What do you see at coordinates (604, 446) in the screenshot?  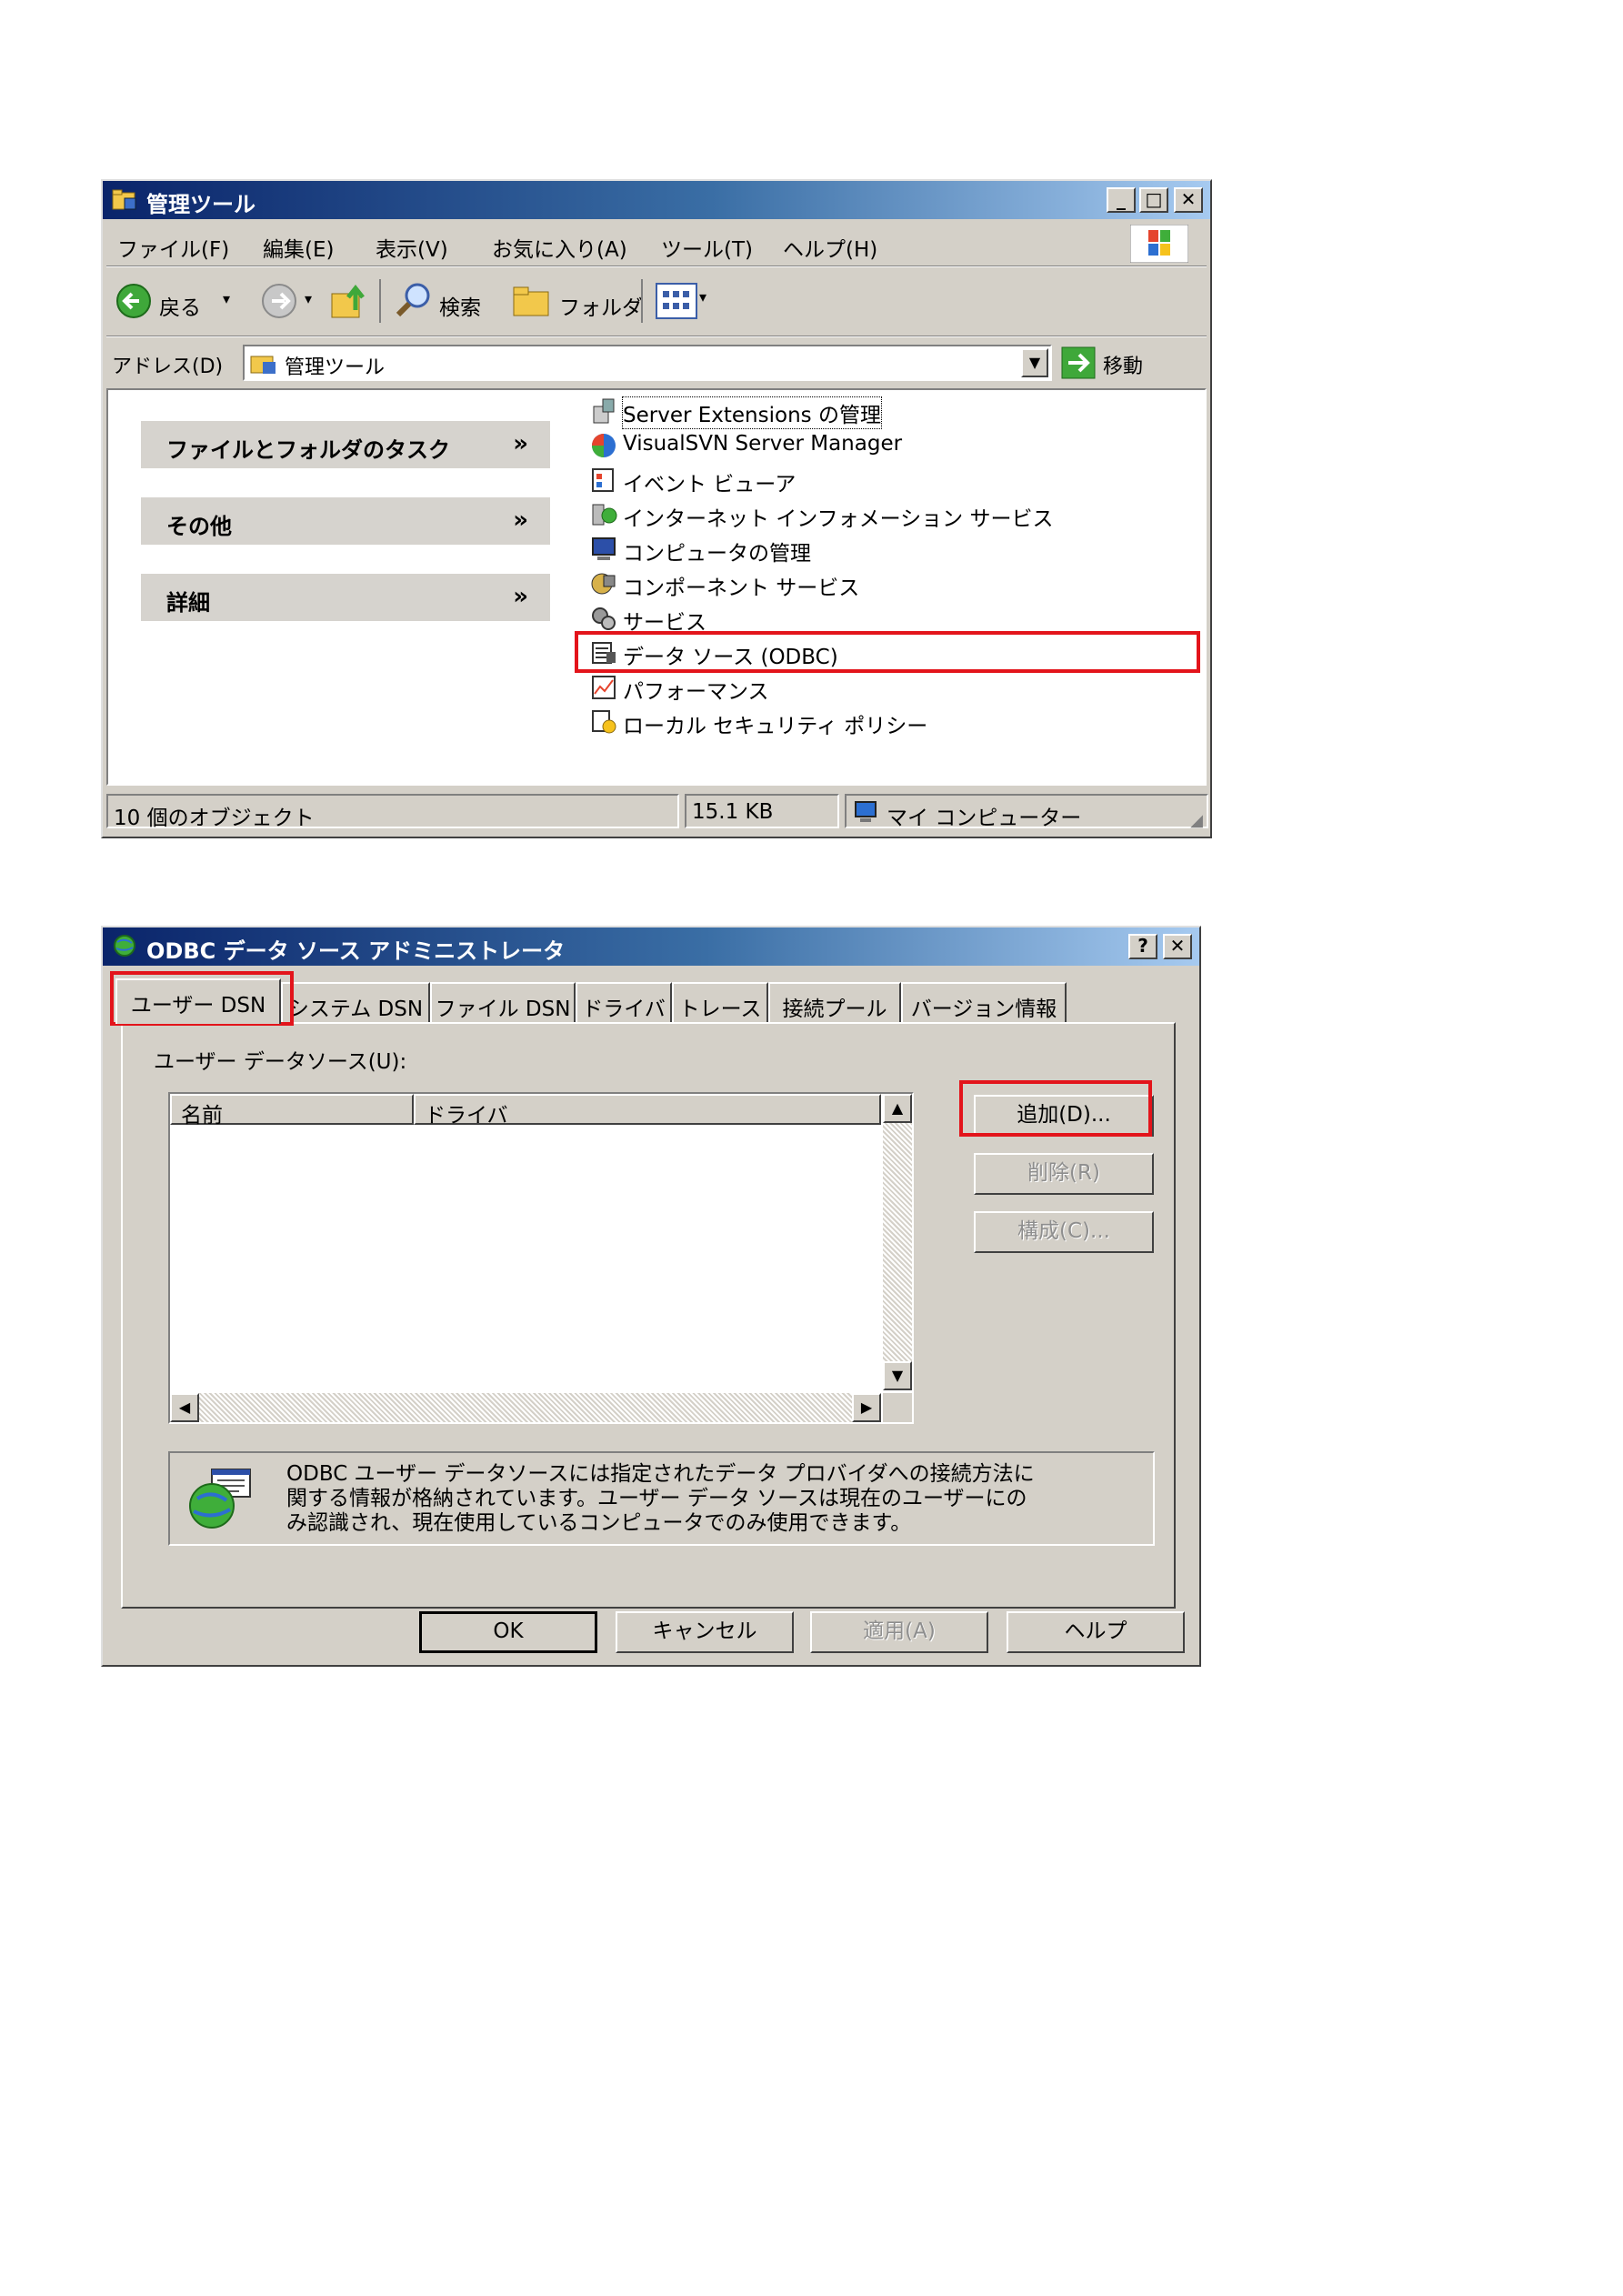 I see `visualsvn-icon` at bounding box center [604, 446].